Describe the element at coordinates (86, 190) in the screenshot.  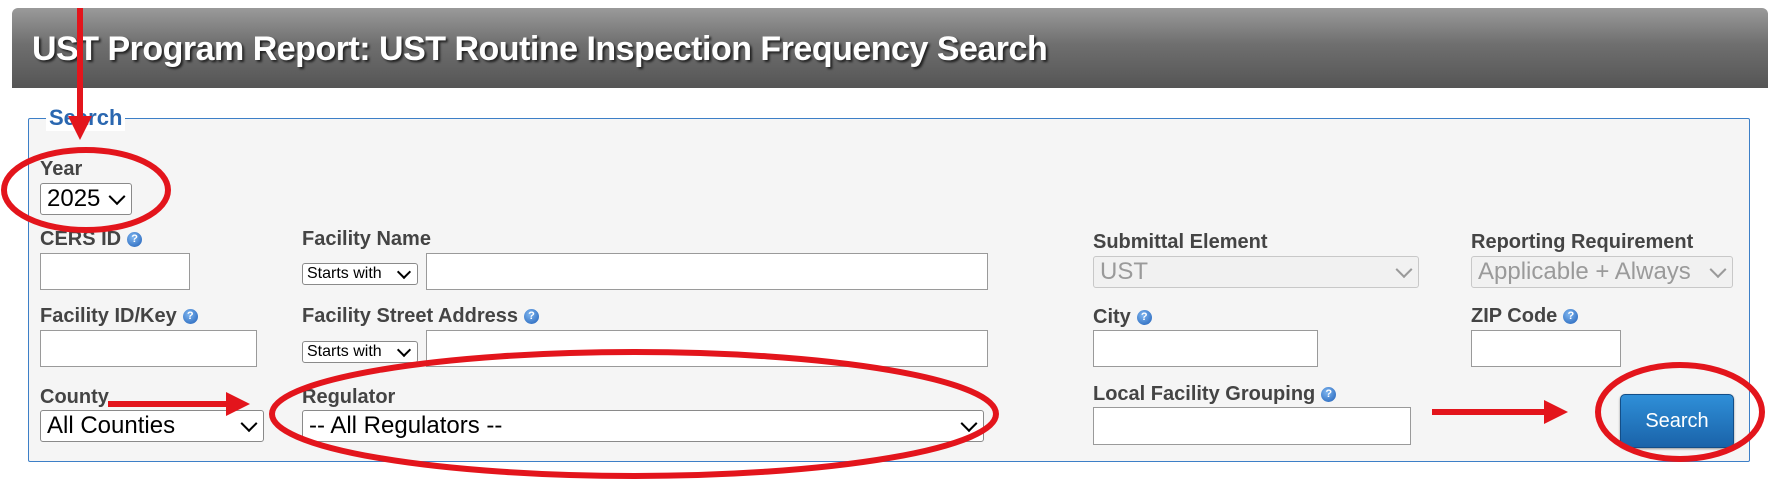
I see `annotation-circle-year` at that location.